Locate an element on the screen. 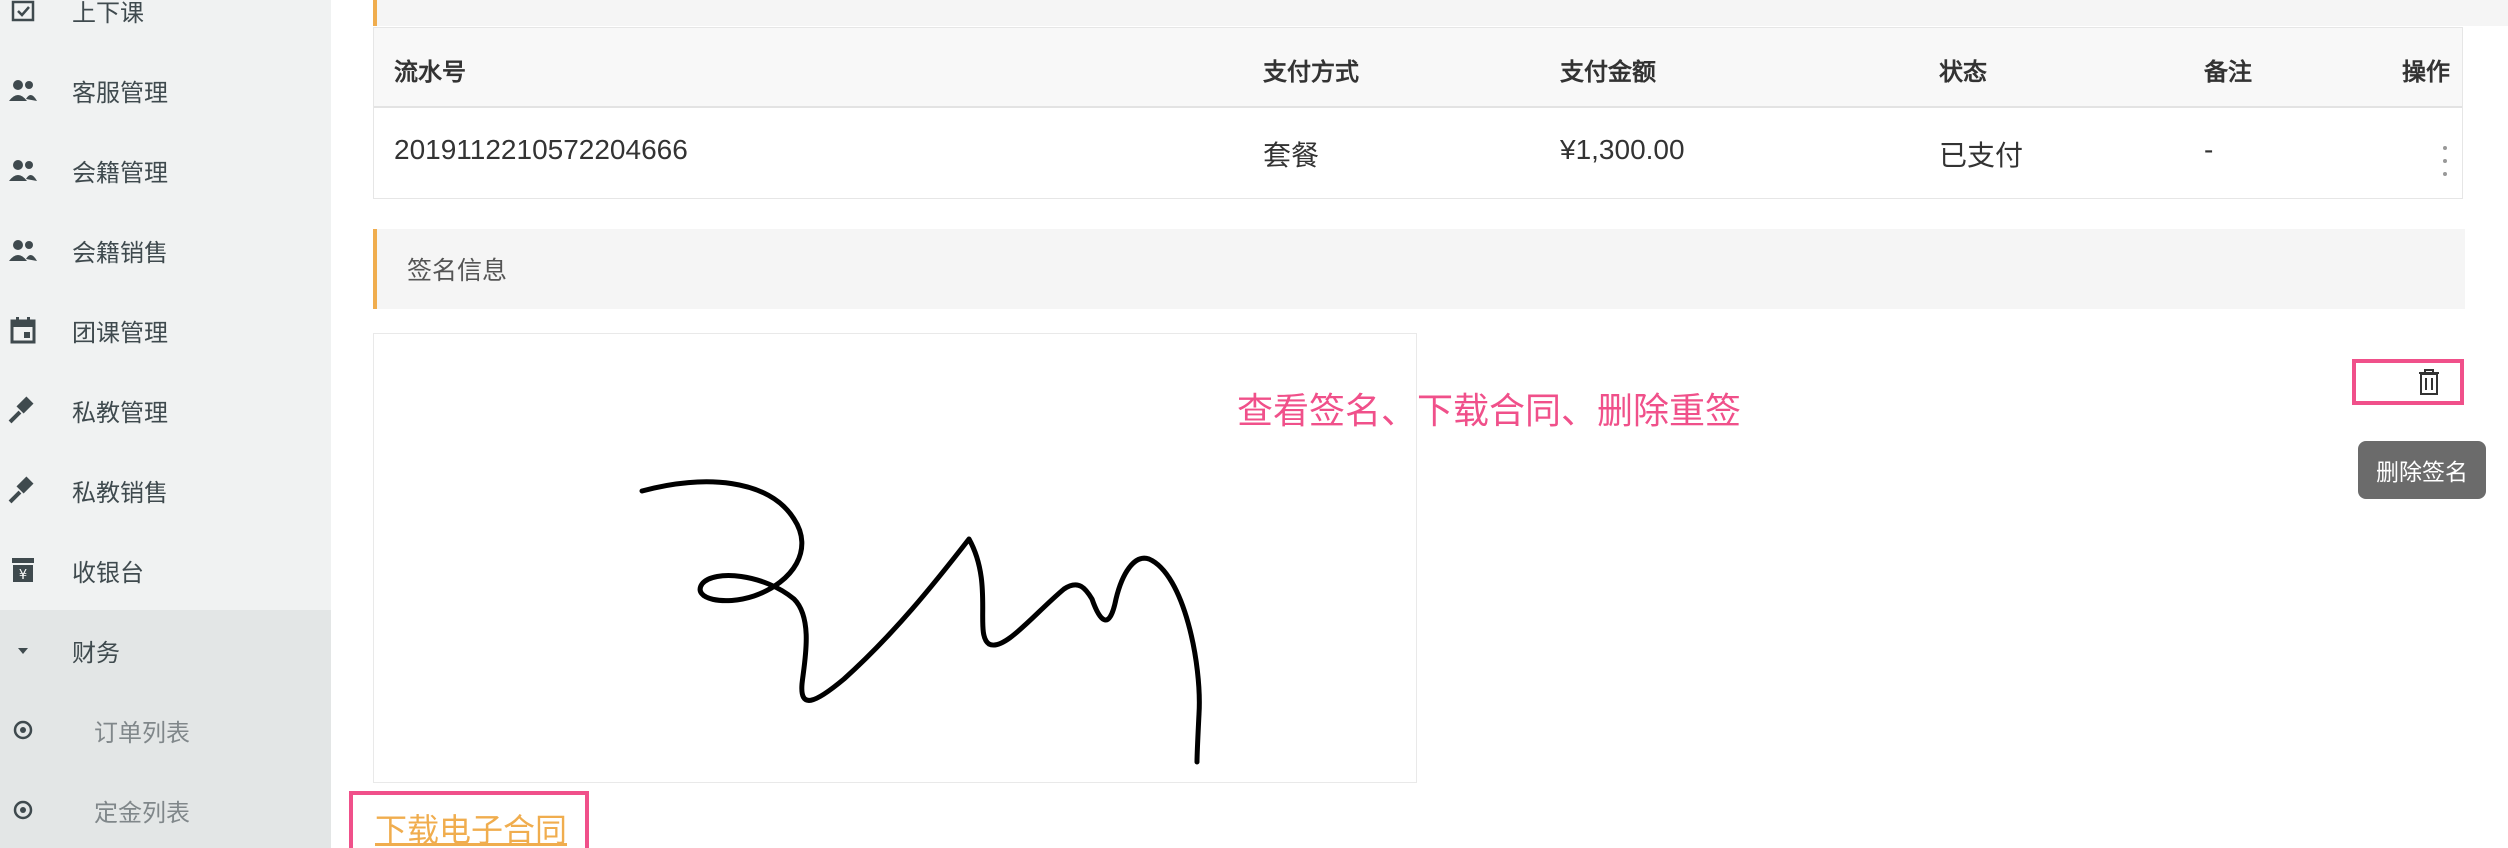 The image size is (2508, 848). sidebar-item-label: 团课管理 is located at coordinates (120, 333).